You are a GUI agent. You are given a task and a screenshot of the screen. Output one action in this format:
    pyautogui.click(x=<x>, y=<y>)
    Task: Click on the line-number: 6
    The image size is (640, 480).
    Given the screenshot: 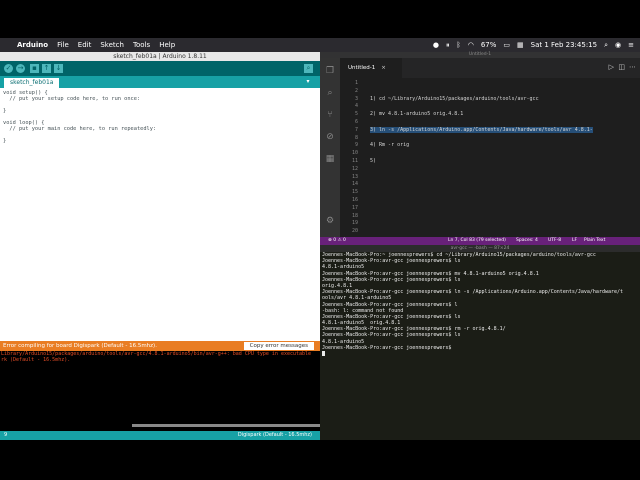 What is the action you would take?
    pyautogui.click(x=356, y=122)
    